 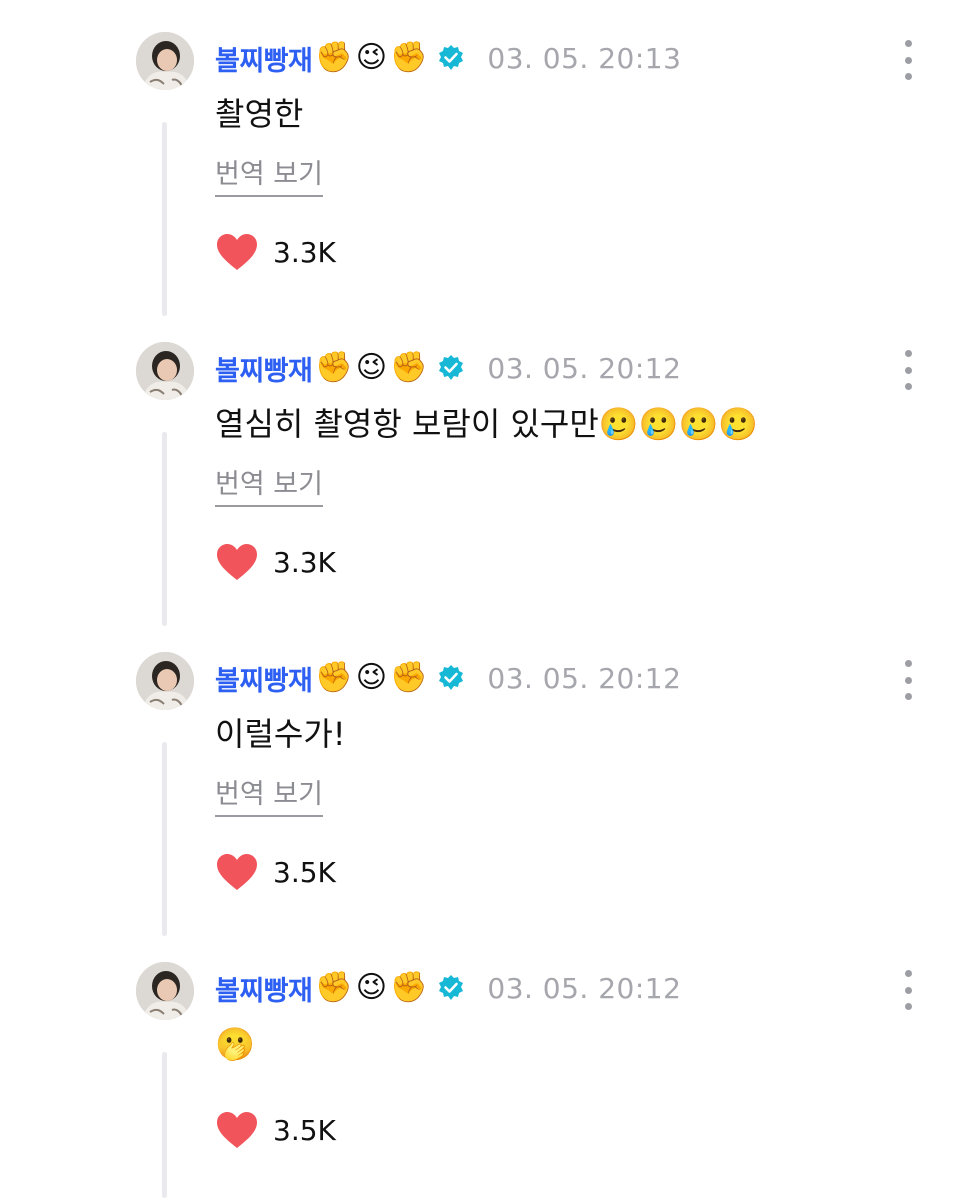 I want to click on comment-header: 볼찌빵재 ✊ 😉 ✊ 03. 05. 20:13, so click(x=448, y=58).